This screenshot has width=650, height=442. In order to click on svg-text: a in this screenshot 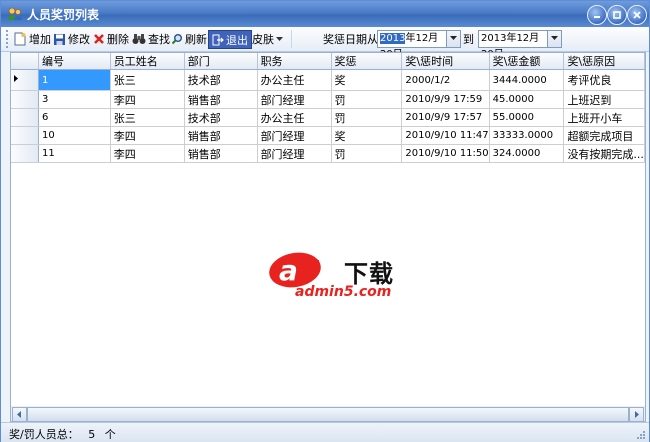, I will do `click(288, 270)`.